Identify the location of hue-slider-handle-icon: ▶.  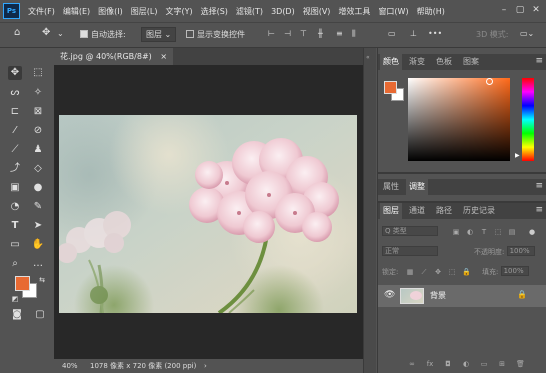
(517, 155).